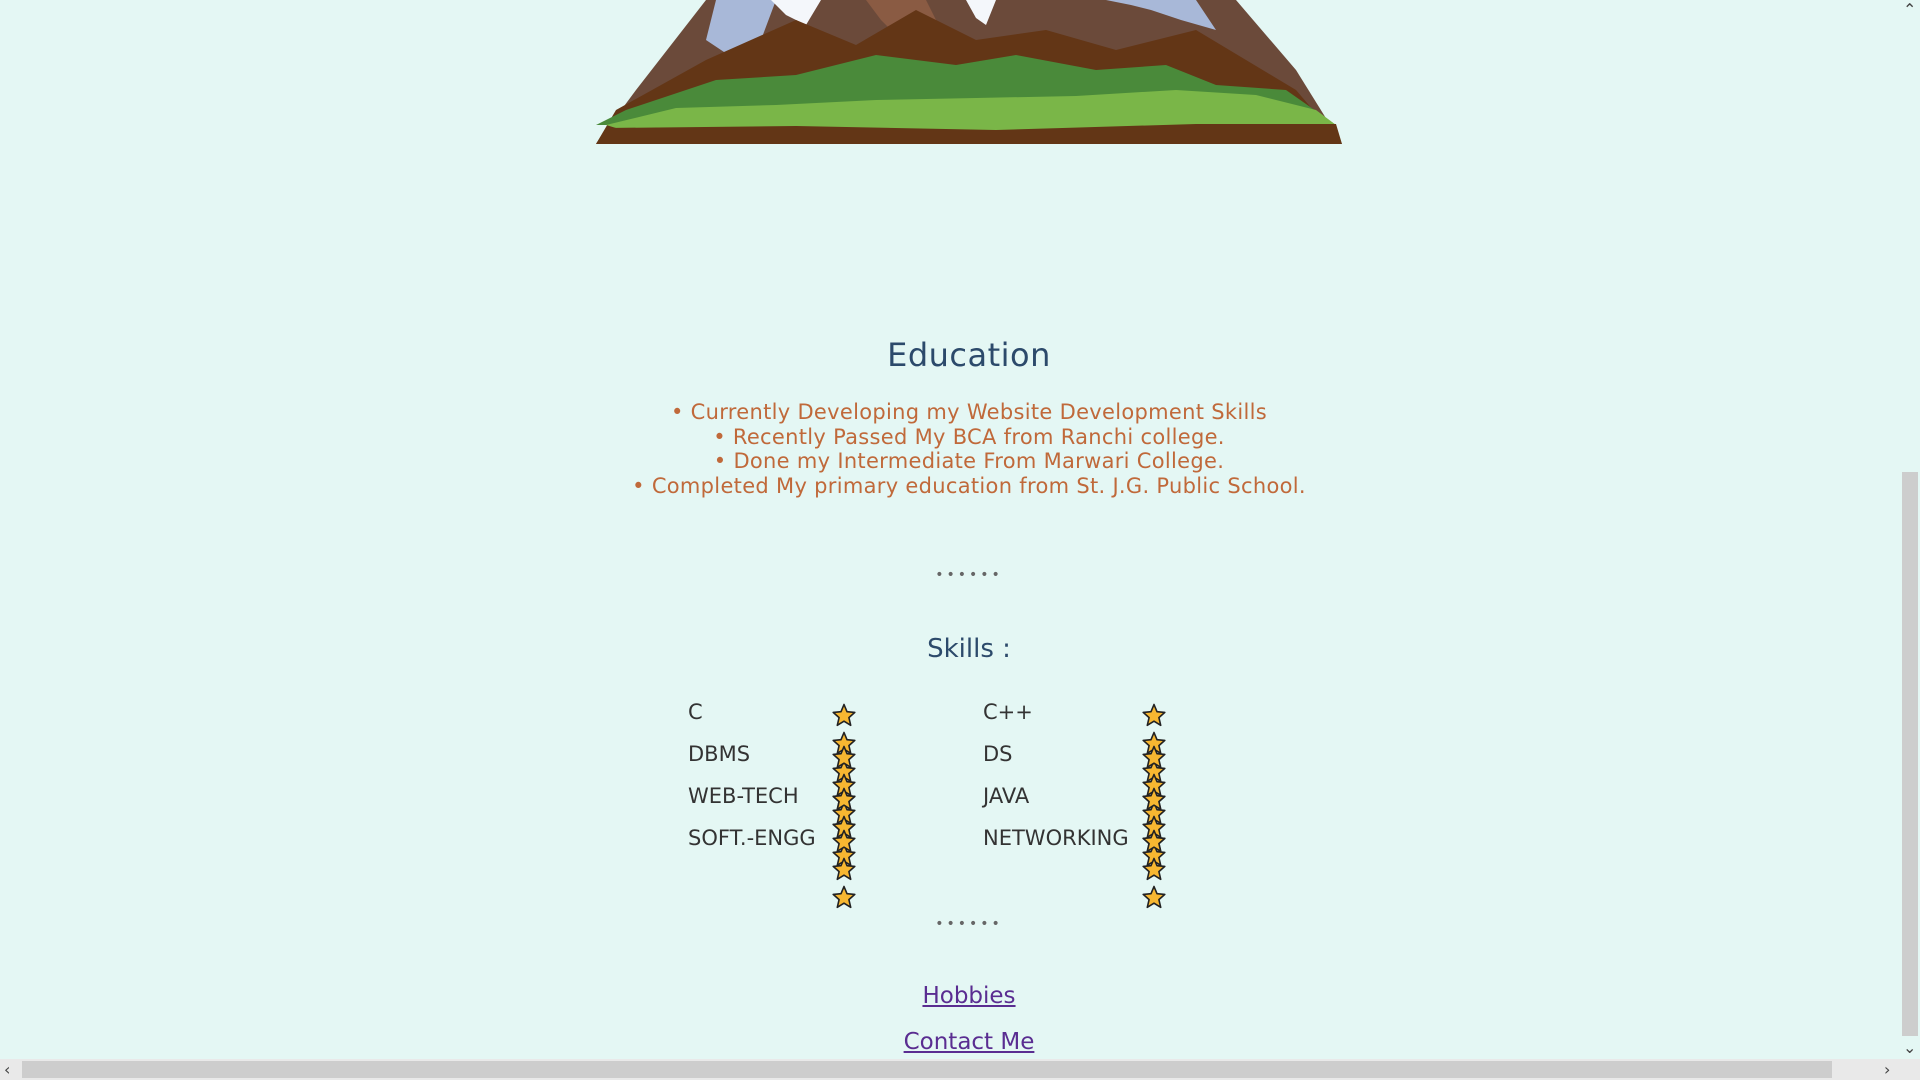 Image resolution: width=1920 pixels, height=1080 pixels. What do you see at coordinates (1887, 1070) in the screenshot?
I see `chevron-right-icon: ›` at bounding box center [1887, 1070].